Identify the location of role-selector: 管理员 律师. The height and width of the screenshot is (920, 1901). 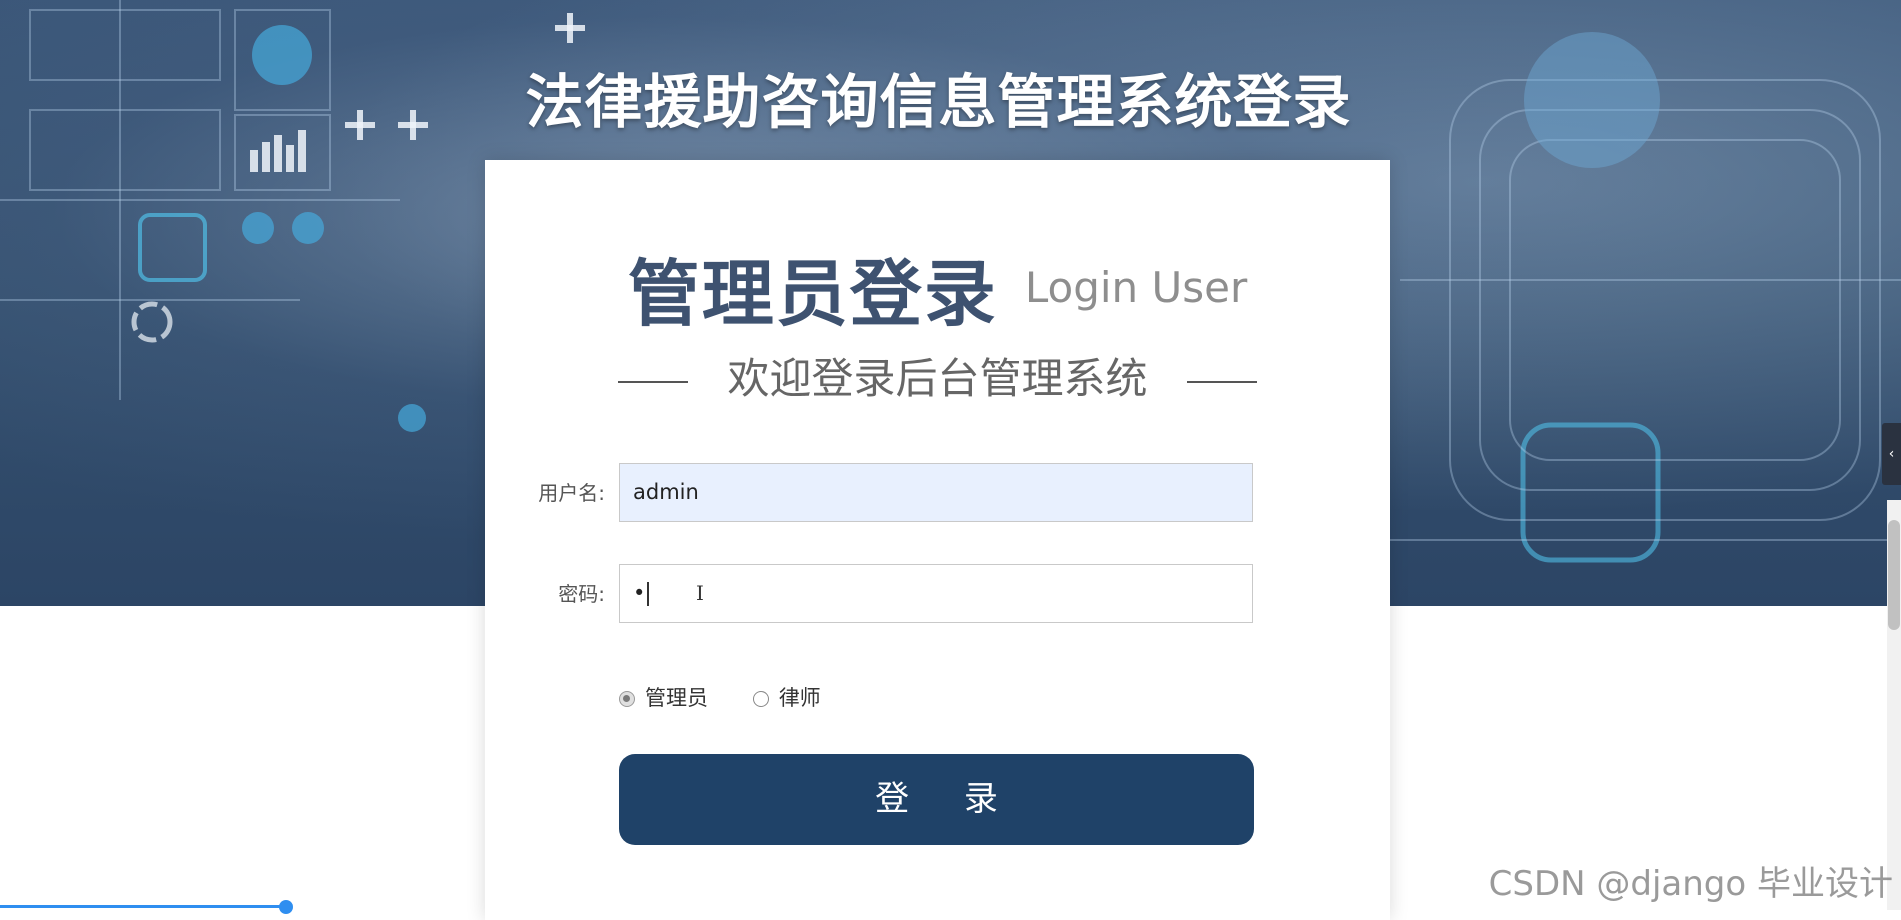
(739, 697).